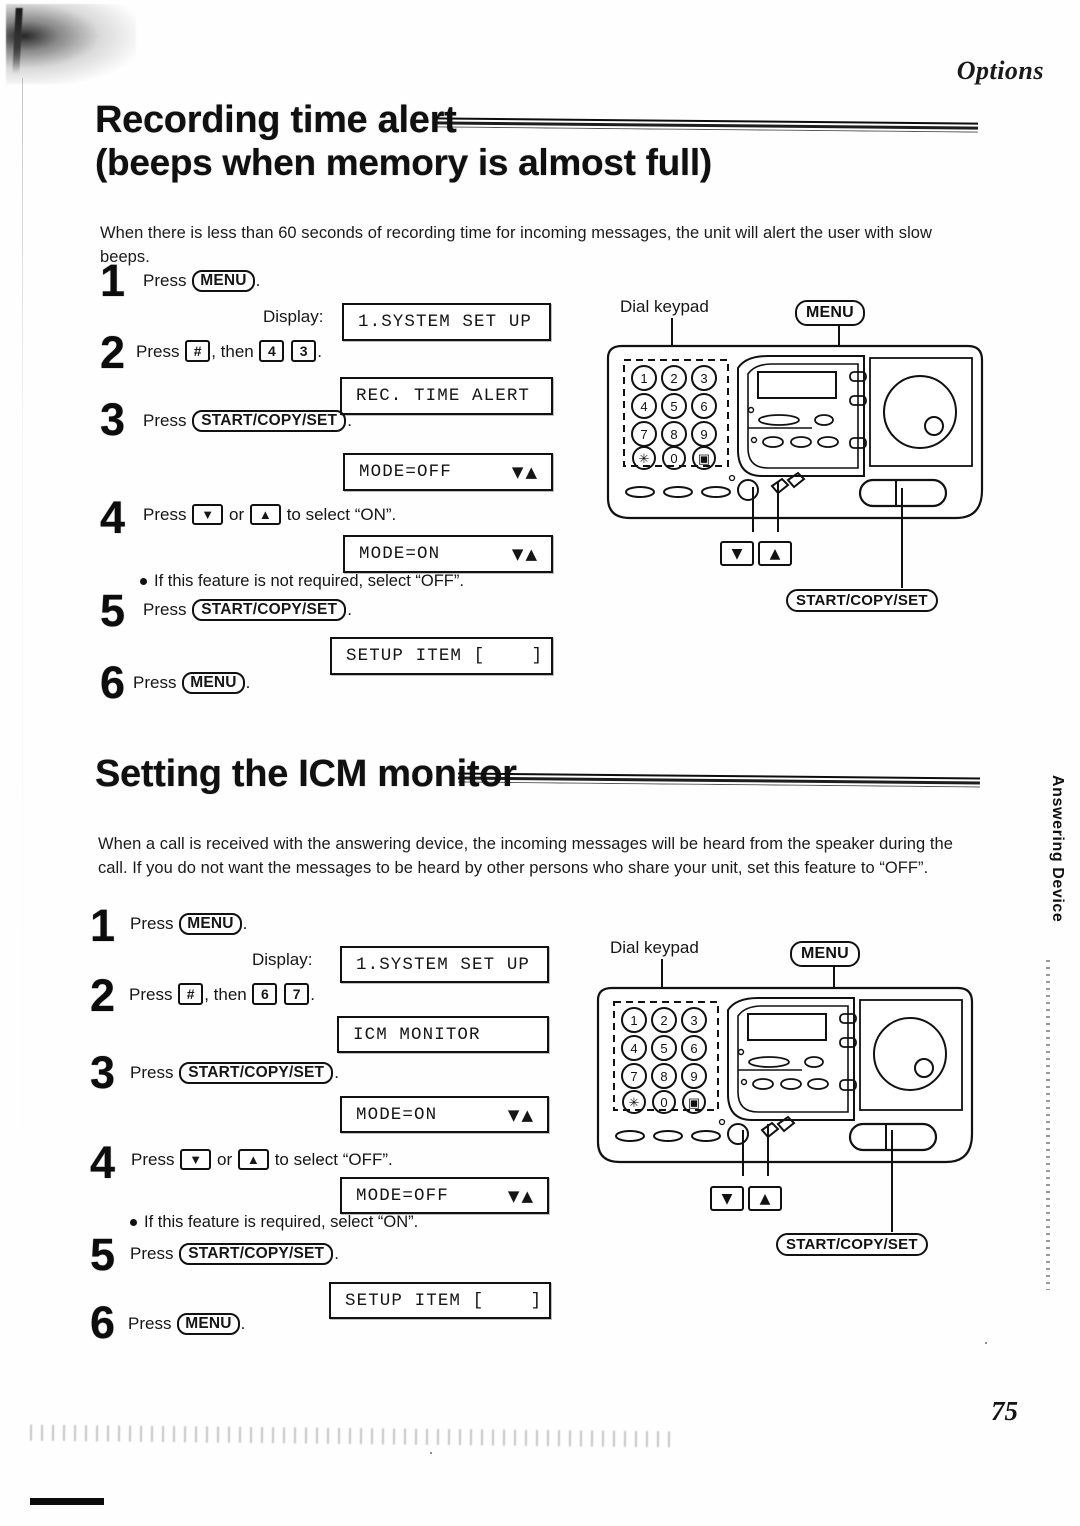  What do you see at coordinates (103, 995) in the screenshot?
I see `step-number: 2` at bounding box center [103, 995].